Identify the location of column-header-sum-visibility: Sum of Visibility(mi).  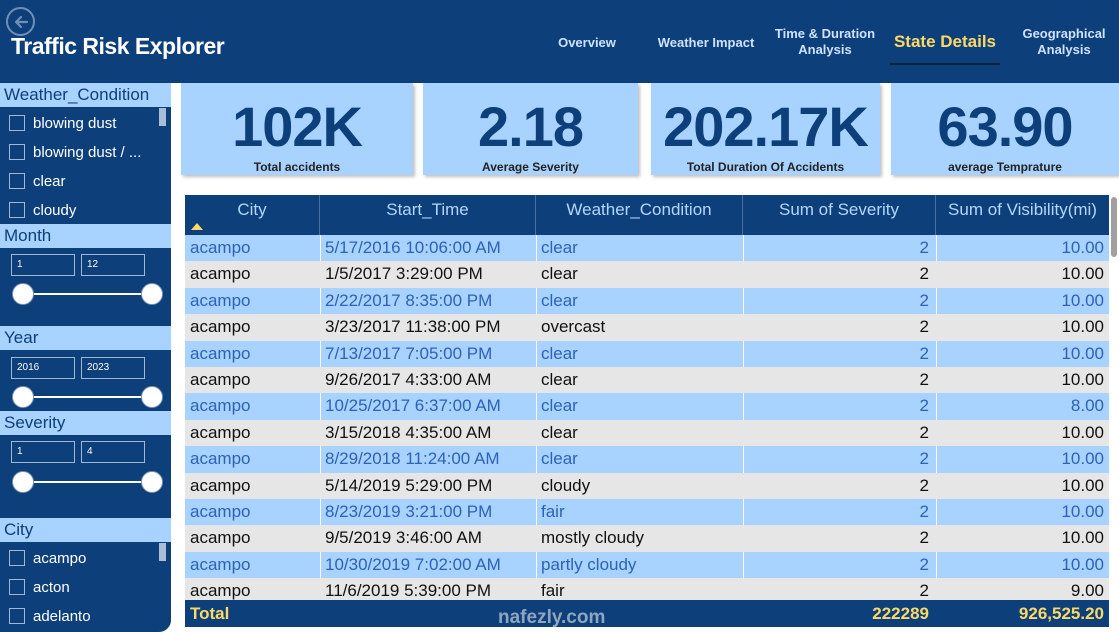
(1022, 215).